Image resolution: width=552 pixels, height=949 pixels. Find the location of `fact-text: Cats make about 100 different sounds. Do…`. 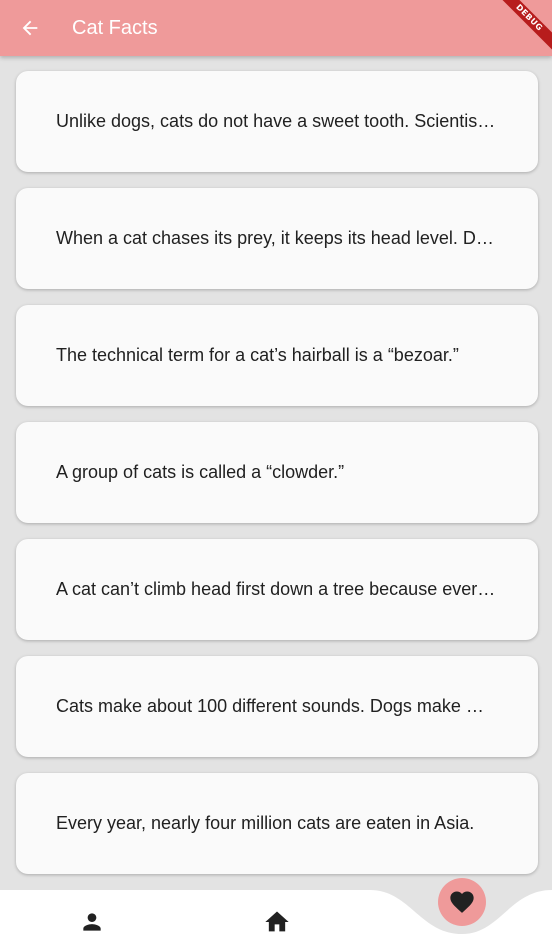

fact-text: Cats make about 100 different sounds. Do… is located at coordinates (270, 706).